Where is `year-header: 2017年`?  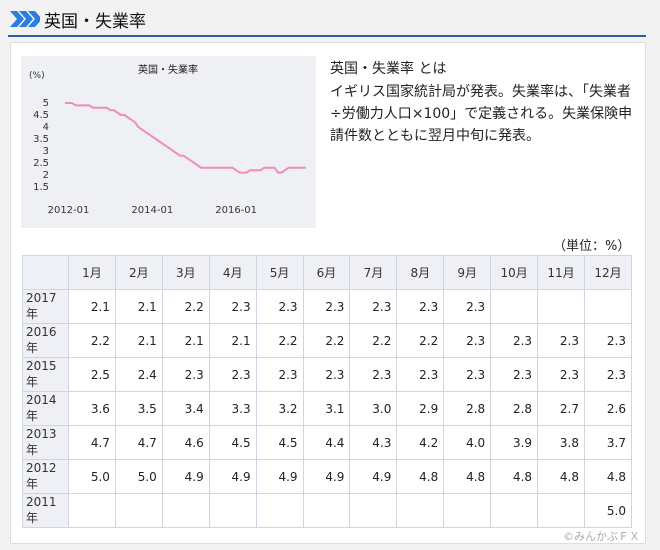 year-header: 2017年 is located at coordinates (45, 306).